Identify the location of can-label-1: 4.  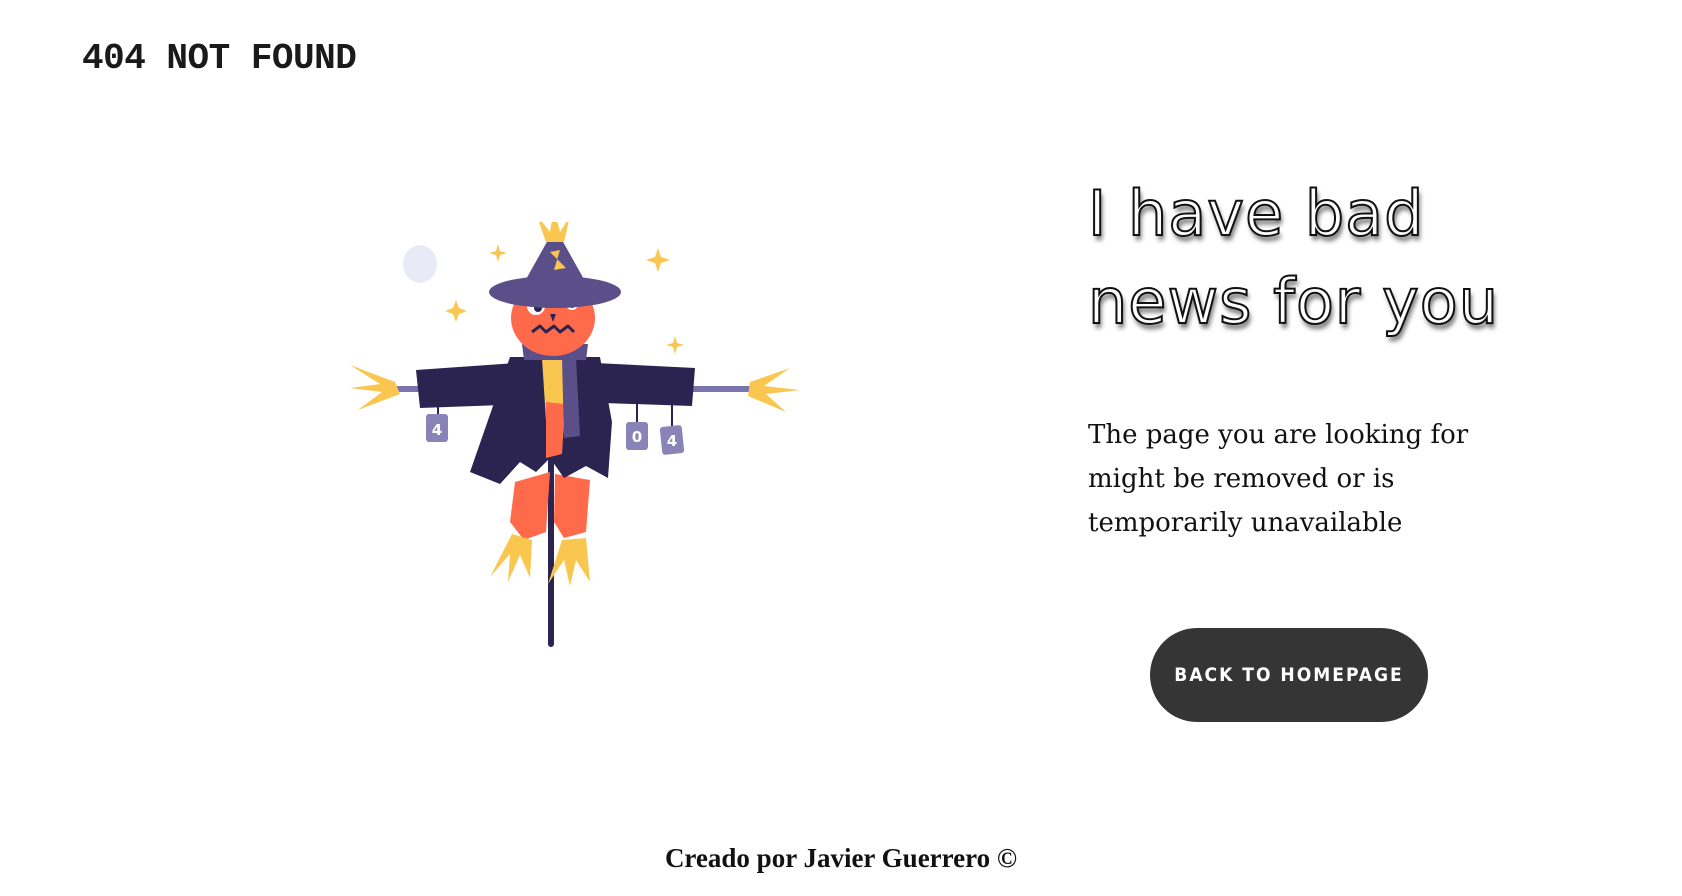
(437, 430).